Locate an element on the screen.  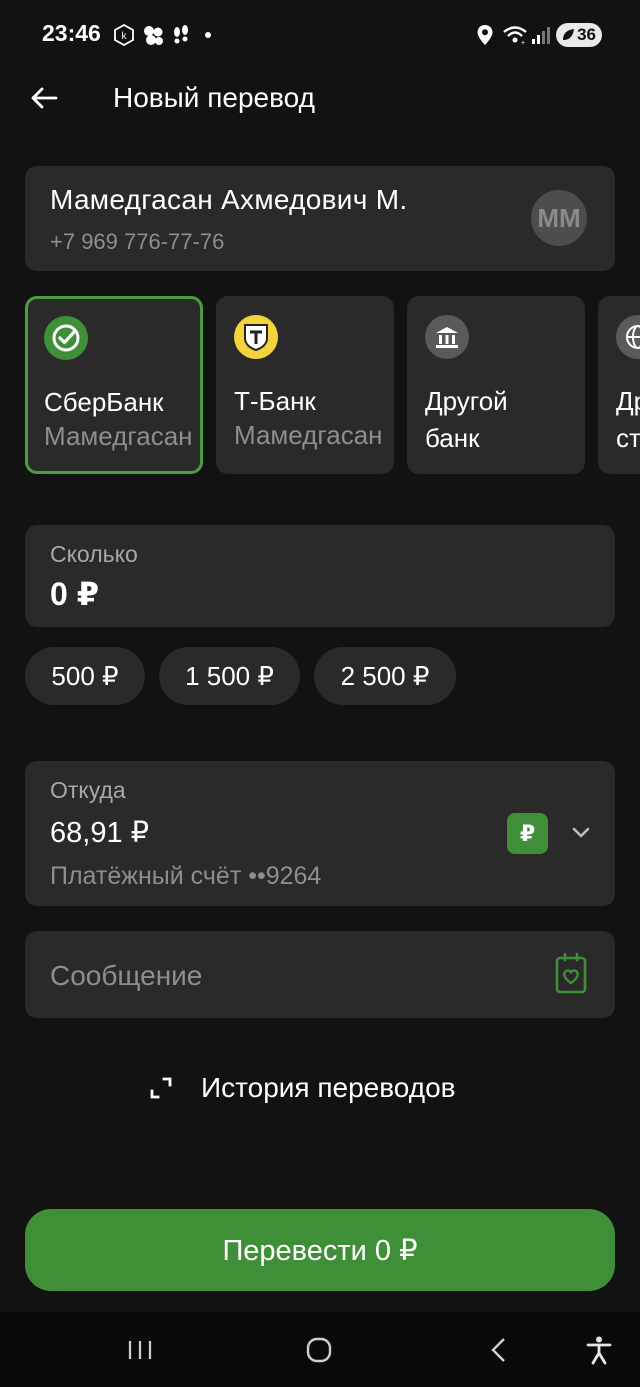
amount-value: 0 ₽ is located at coordinates (74, 594).